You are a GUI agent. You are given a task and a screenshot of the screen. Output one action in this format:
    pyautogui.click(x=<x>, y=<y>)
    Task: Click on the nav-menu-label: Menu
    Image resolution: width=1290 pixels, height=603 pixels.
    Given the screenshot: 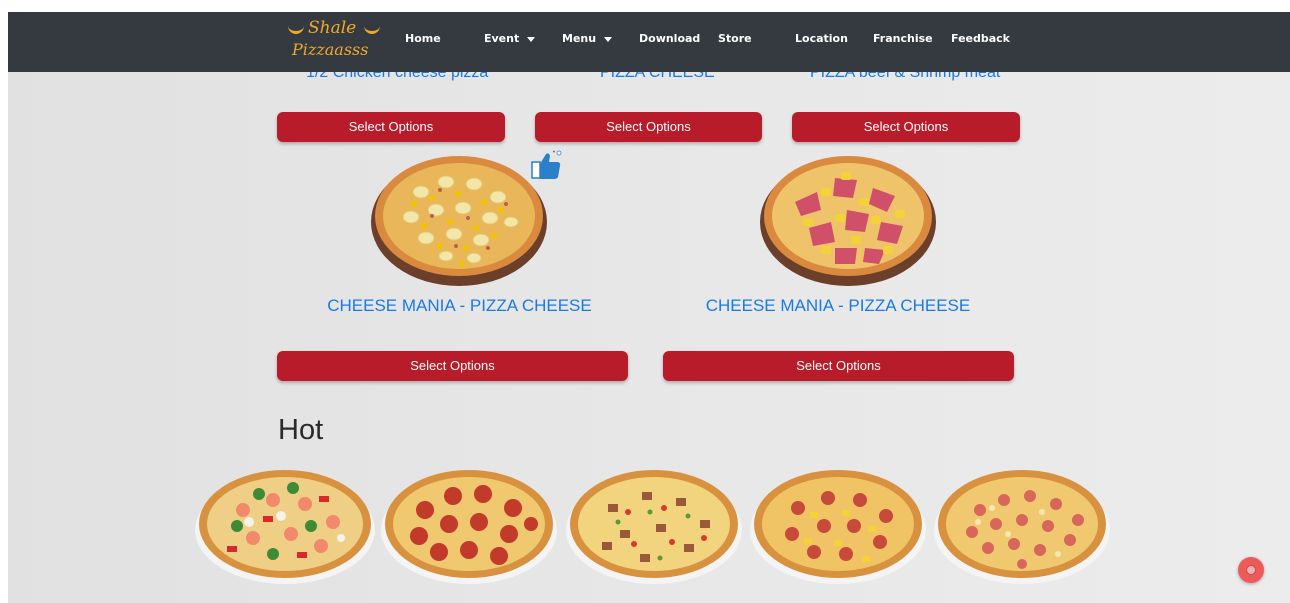 What is the action you would take?
    pyautogui.click(x=579, y=38)
    